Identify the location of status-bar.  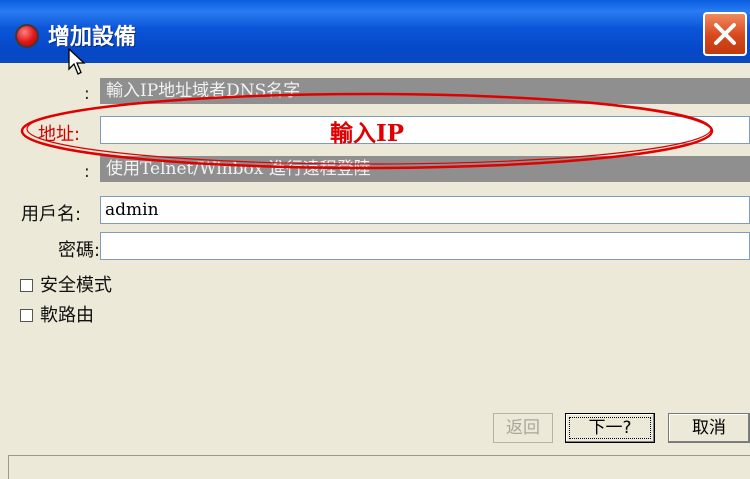
(379, 467).